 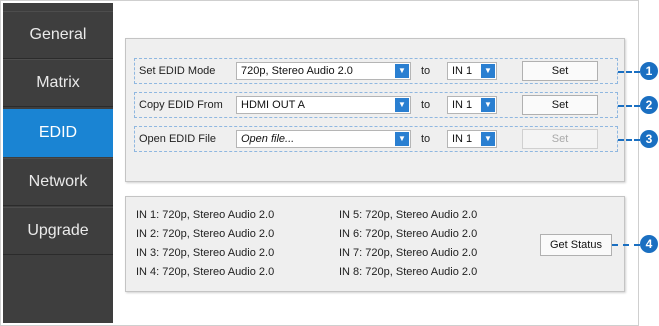 What do you see at coordinates (408, 215) in the screenshot?
I see `status-line: IN 5: 720p, Stereo Audio 2.0` at bounding box center [408, 215].